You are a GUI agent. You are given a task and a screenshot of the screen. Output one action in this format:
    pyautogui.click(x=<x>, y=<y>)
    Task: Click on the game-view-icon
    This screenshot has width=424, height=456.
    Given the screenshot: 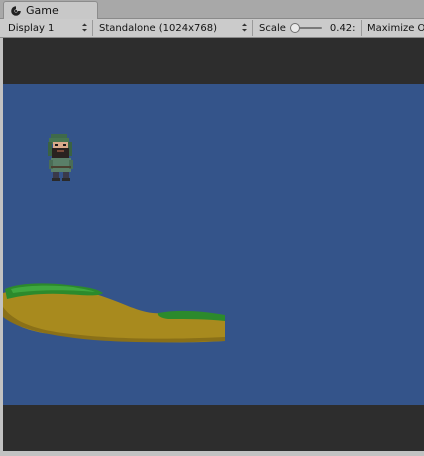 What is the action you would take?
    pyautogui.click(x=16, y=10)
    